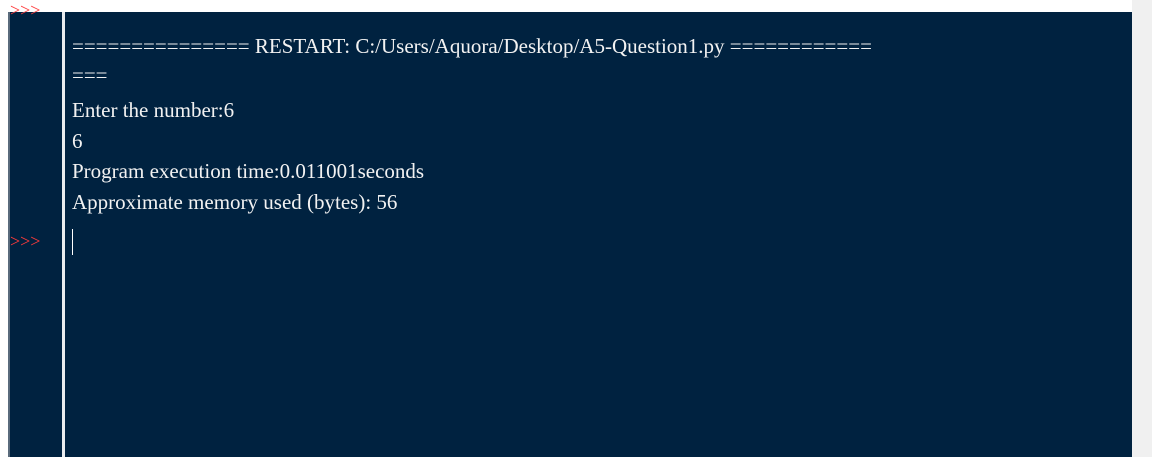 The image size is (1152, 457). What do you see at coordinates (235, 202) in the screenshot?
I see `memory-usage-line: Approximate memory used (bytes): 56` at bounding box center [235, 202].